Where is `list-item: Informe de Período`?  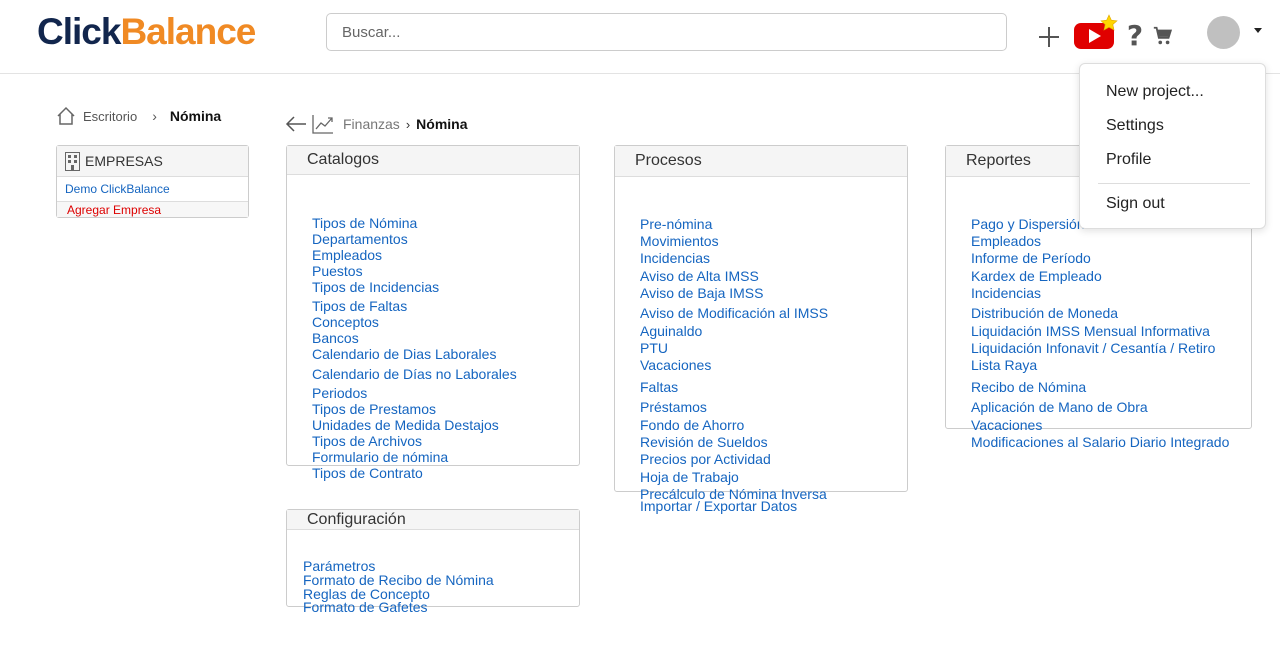 list-item: Informe de Período is located at coordinates (1031, 258).